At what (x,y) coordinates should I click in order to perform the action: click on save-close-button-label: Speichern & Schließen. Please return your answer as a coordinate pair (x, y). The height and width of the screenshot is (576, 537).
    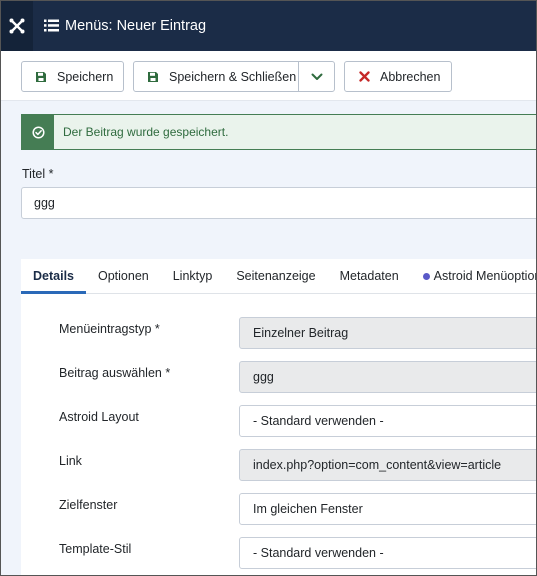
    Looking at the image, I should click on (233, 76).